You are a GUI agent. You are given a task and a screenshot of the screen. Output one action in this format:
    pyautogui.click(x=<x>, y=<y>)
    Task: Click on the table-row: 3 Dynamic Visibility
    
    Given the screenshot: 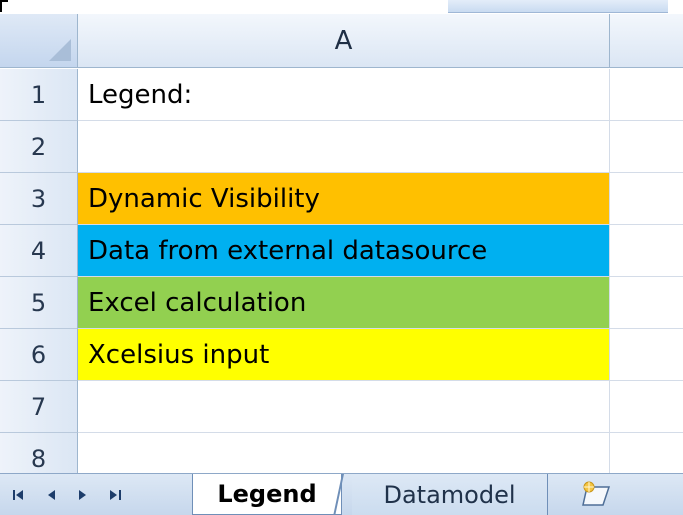 What is the action you would take?
    pyautogui.click(x=341, y=199)
    